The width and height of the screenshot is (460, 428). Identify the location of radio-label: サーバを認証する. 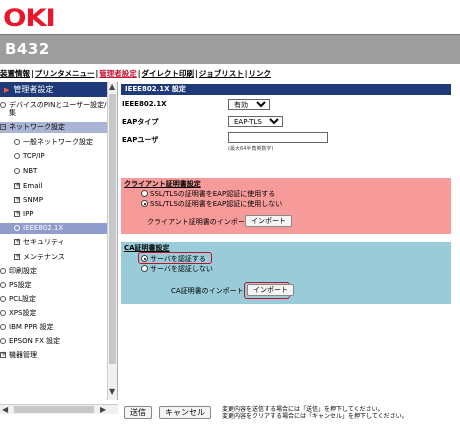
(178, 259).